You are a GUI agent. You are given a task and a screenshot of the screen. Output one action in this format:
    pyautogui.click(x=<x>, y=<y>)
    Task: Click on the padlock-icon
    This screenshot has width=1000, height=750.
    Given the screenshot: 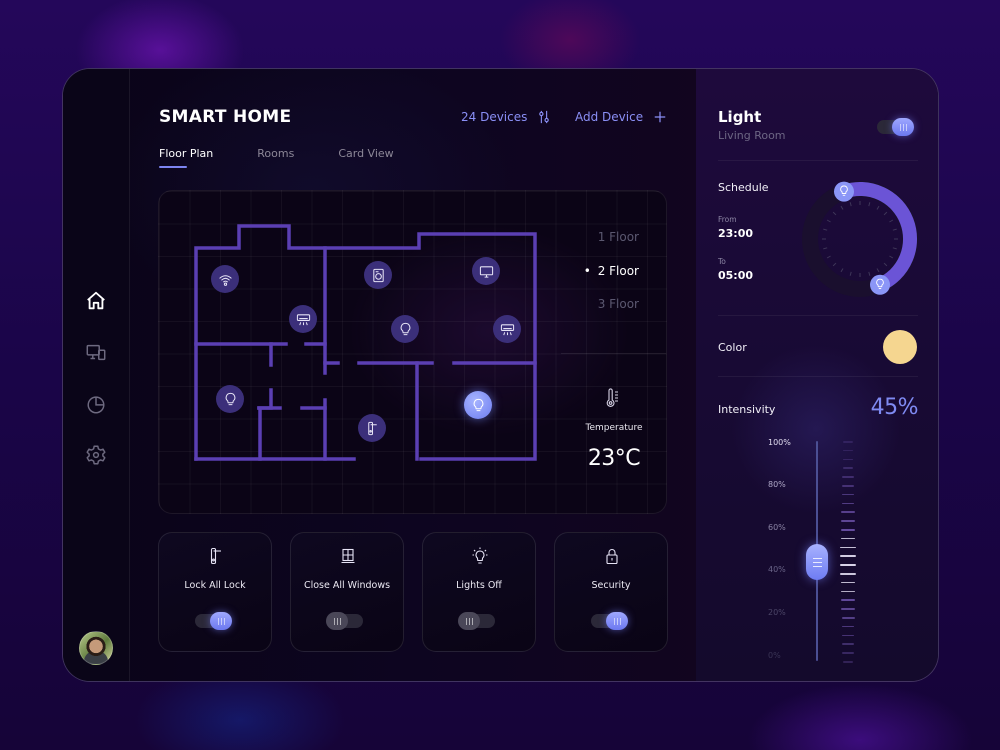 What is the action you would take?
    pyautogui.click(x=612, y=557)
    